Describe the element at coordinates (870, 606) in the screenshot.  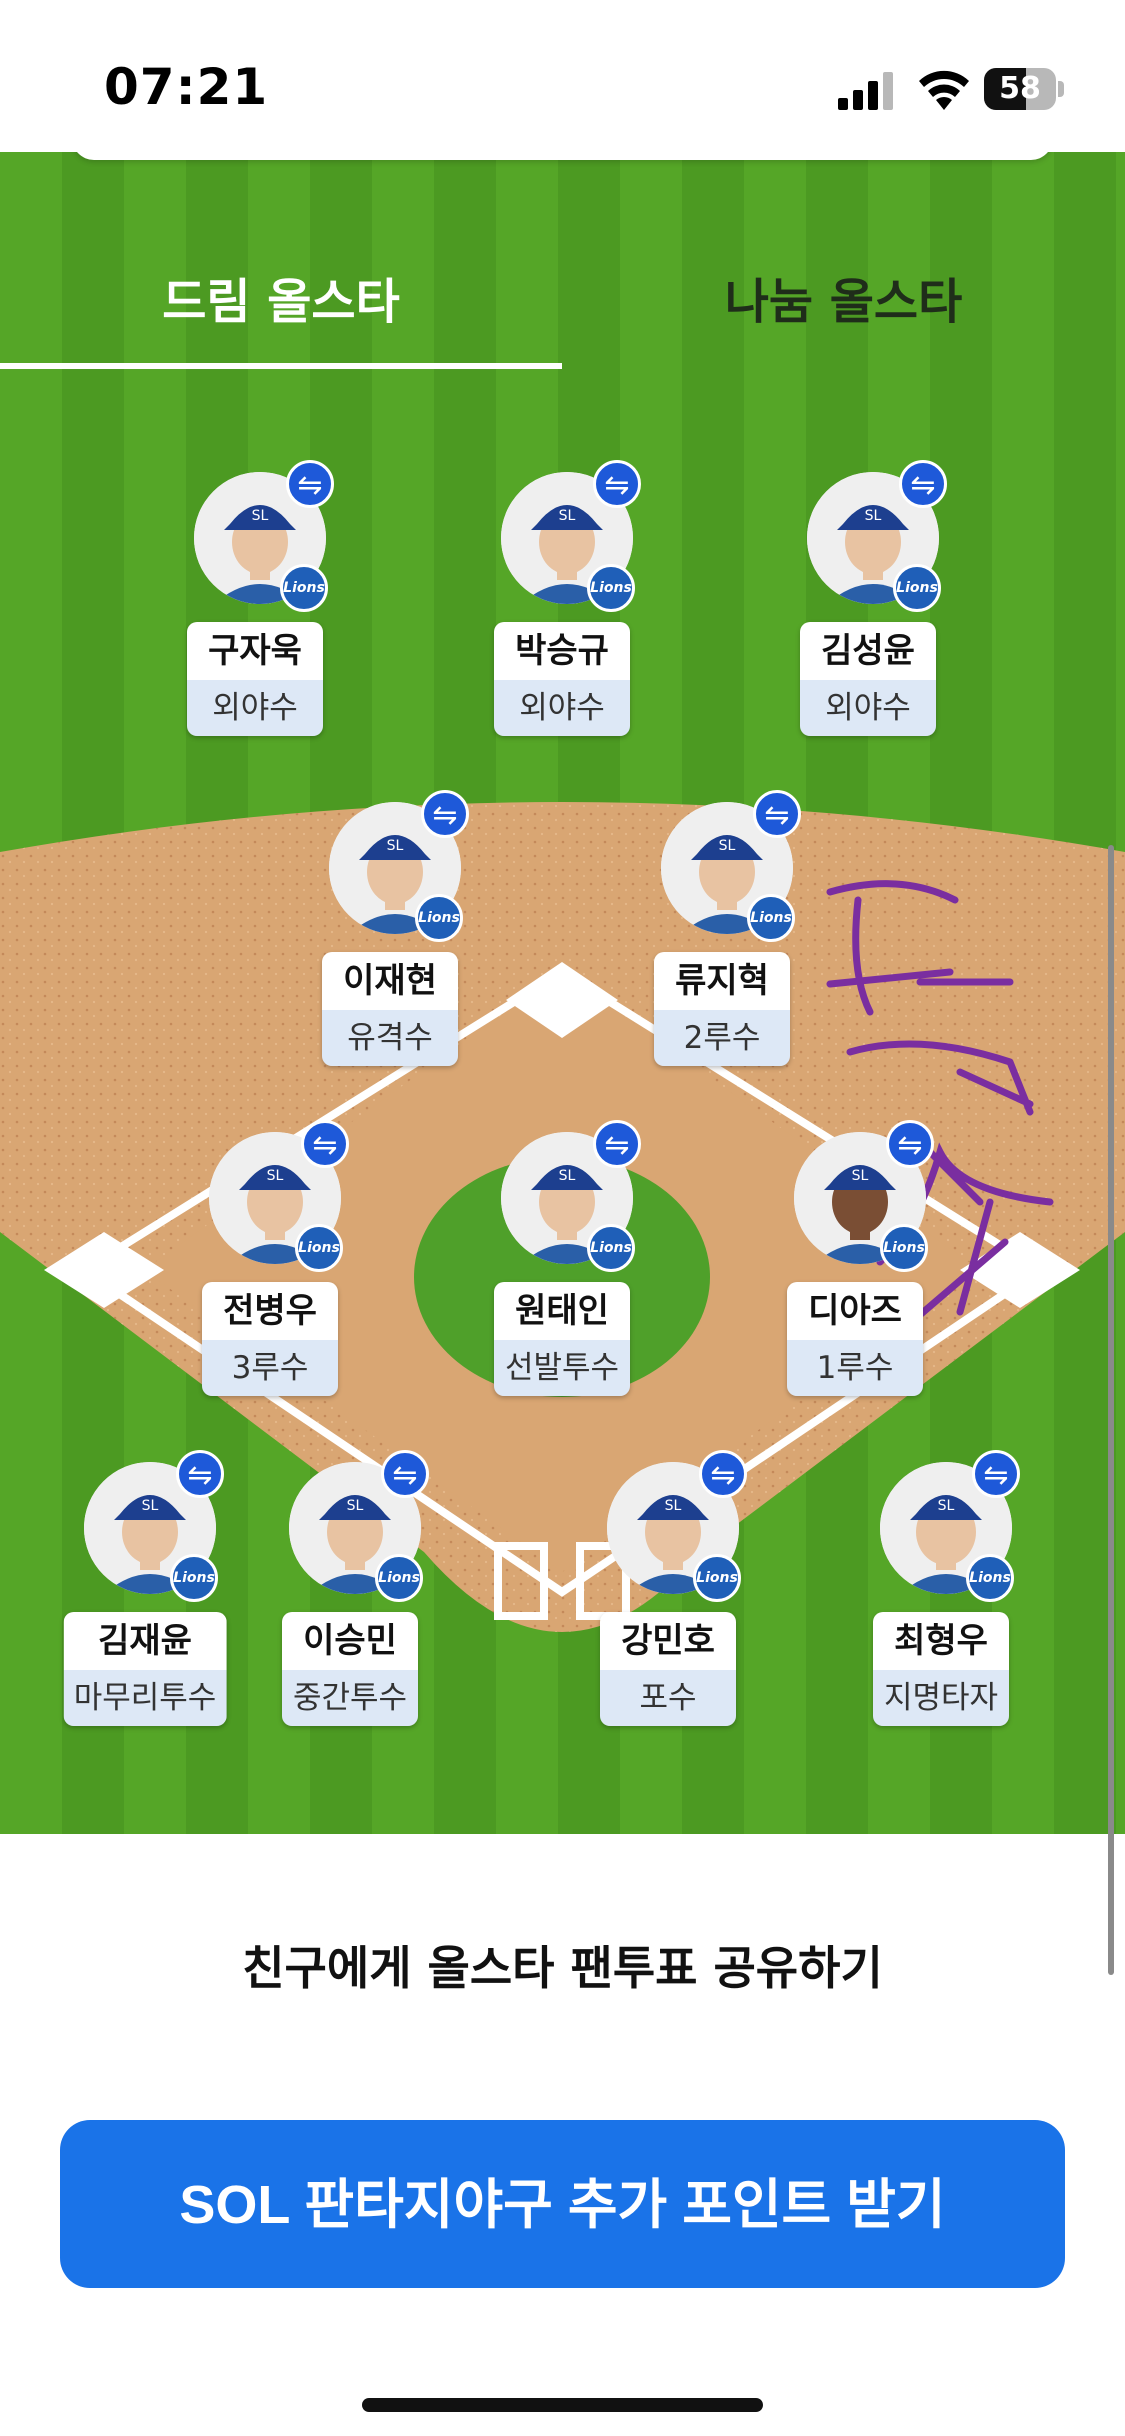
I see `player-card: SL ⇋ Lions 김성윤 외야수` at that location.